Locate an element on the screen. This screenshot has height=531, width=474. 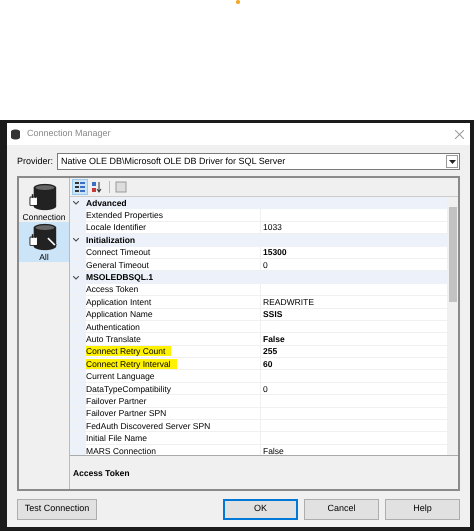
property-value: 255 is located at coordinates (270, 351).